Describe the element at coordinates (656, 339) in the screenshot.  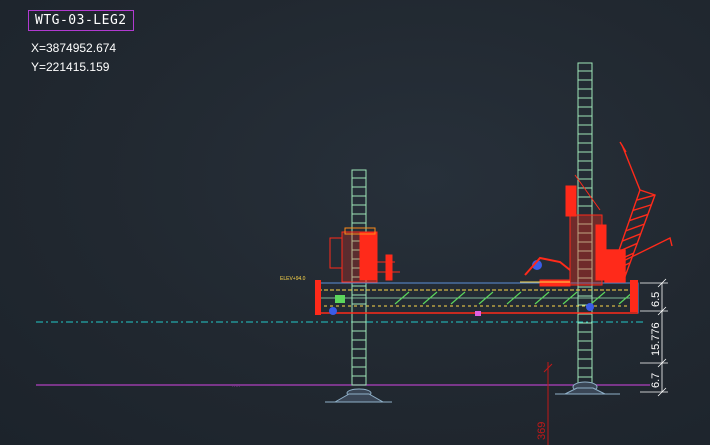
I see `dimension-middle: 15.776` at that location.